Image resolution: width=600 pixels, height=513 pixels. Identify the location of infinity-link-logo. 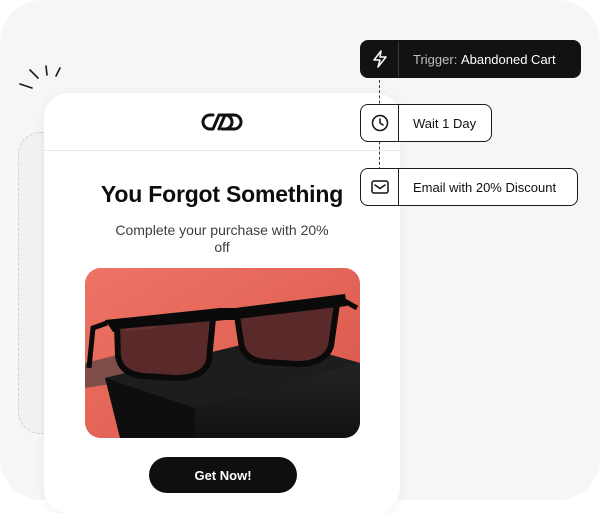
(222, 121).